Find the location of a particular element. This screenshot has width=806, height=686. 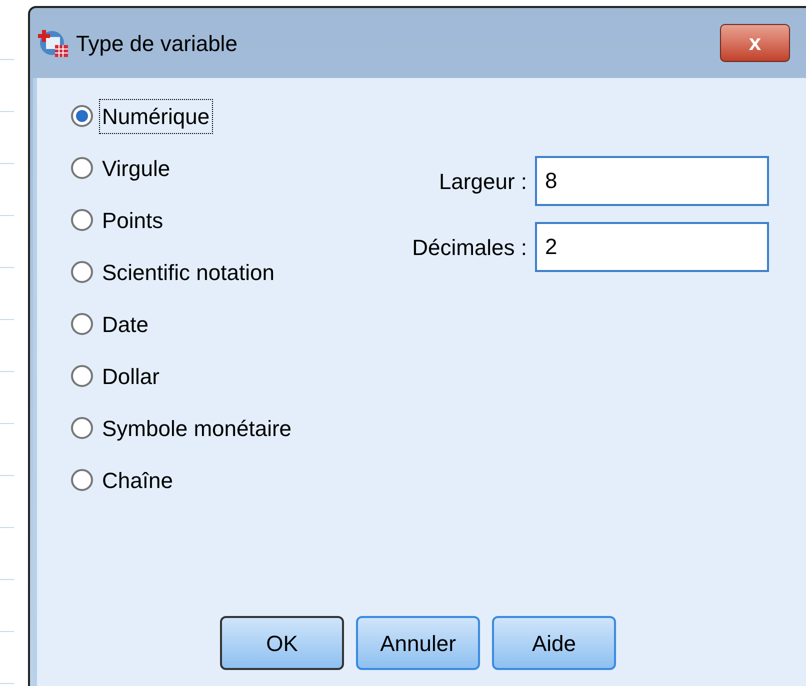

window-title: Type de variable is located at coordinates (157, 44).